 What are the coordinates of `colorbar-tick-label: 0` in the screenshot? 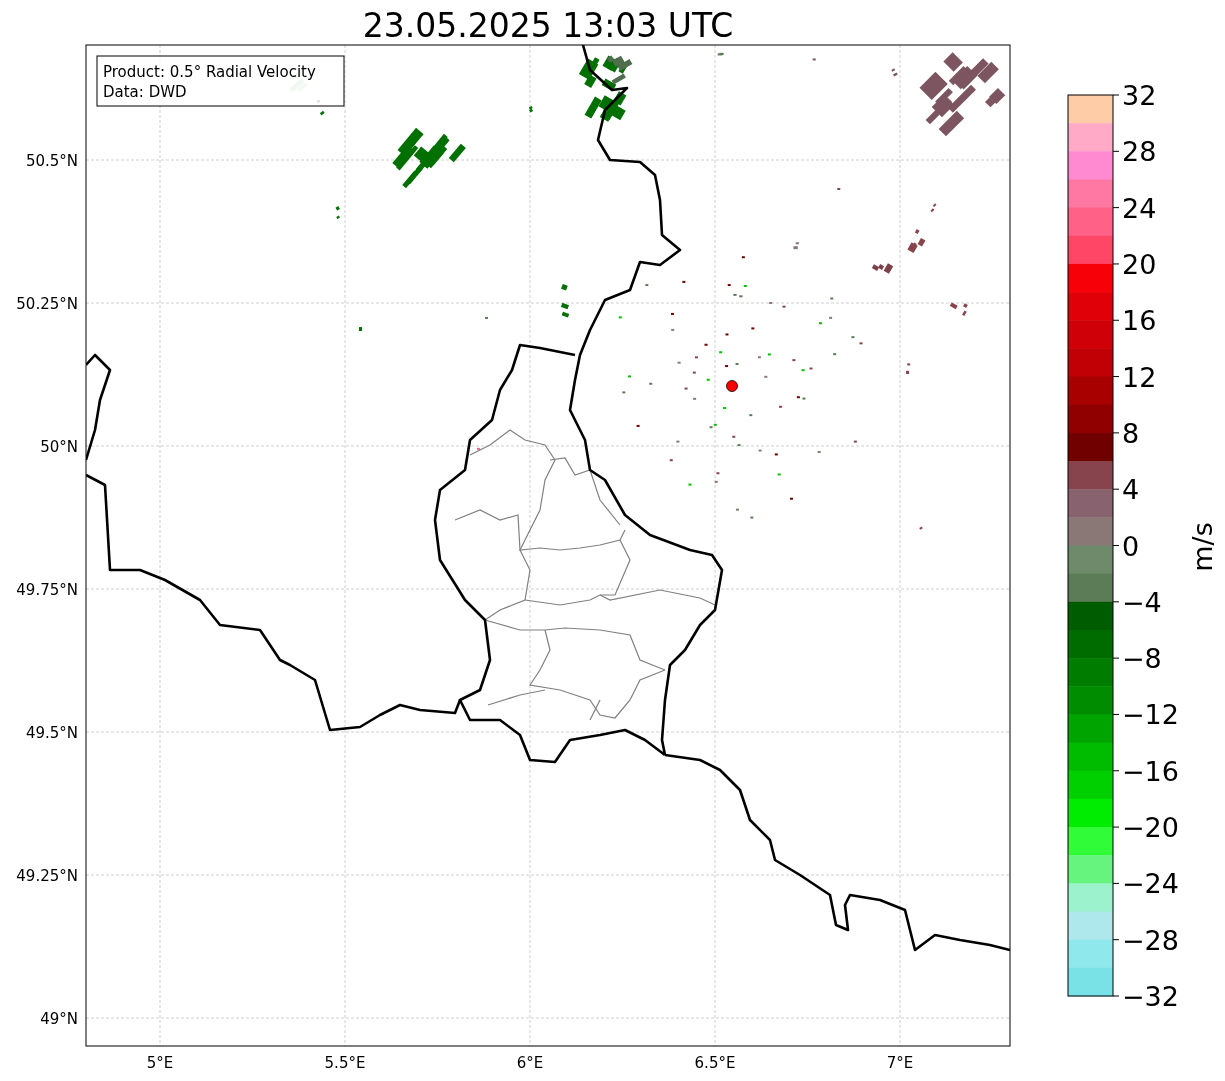 It's located at (1131, 546).